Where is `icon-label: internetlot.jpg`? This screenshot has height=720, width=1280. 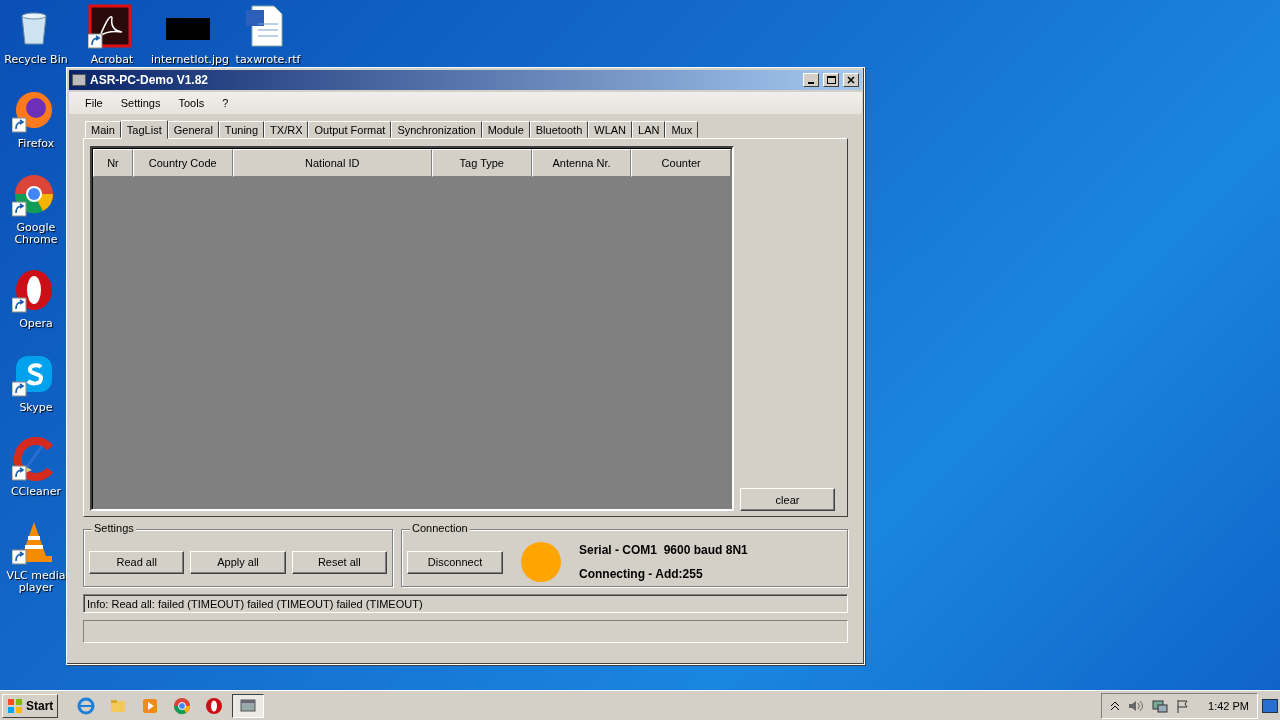
icon-label: internetlot.jpg is located at coordinates (190, 60).